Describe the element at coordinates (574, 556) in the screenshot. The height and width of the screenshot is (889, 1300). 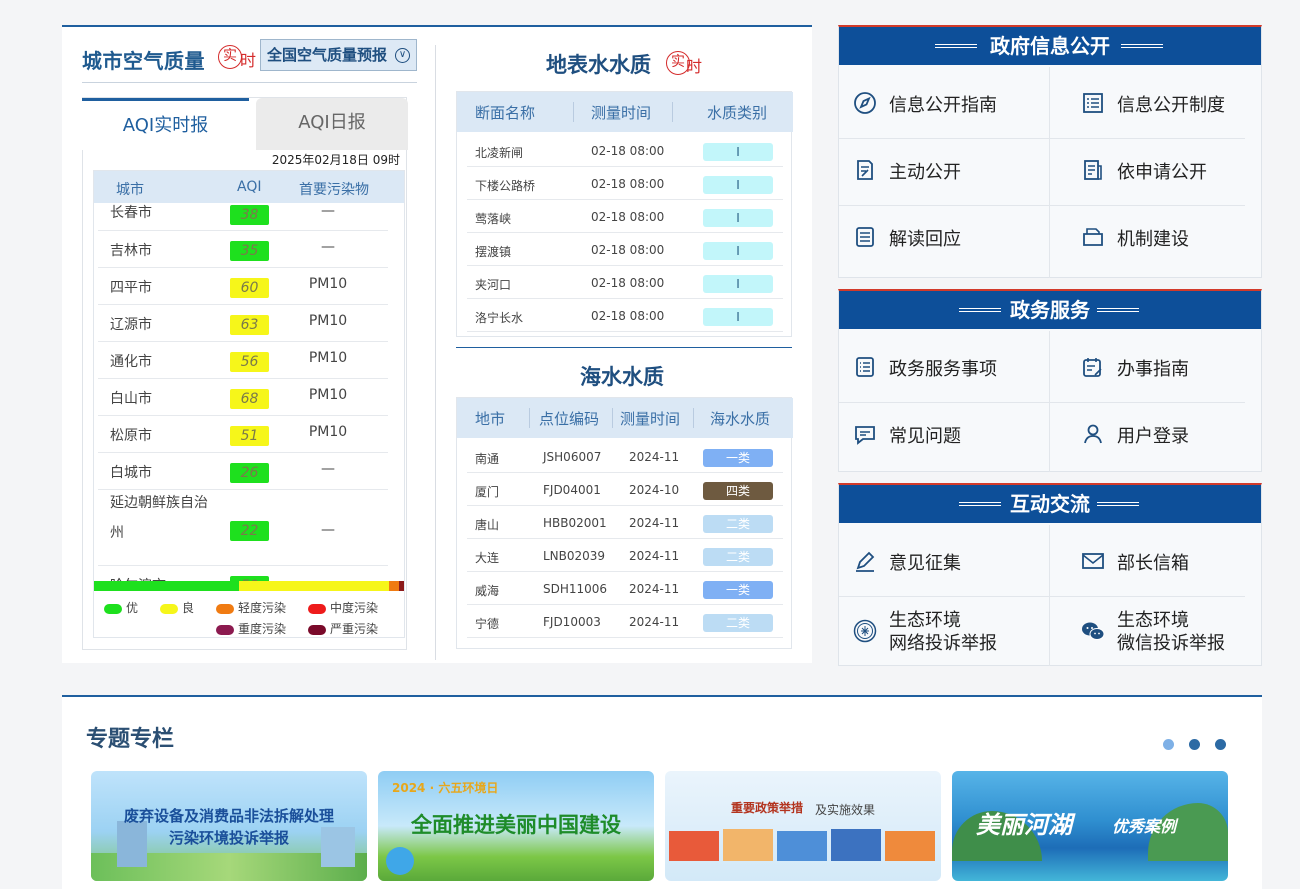
I see `point-code: LNB02039` at that location.